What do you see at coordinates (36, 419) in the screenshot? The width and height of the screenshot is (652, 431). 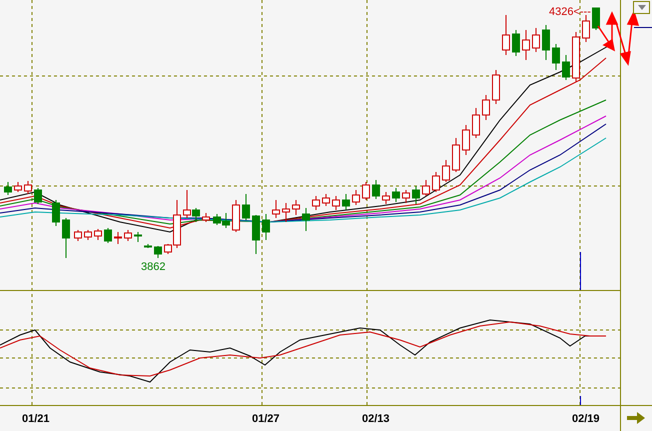 I see `date-label: 01/21` at bounding box center [36, 419].